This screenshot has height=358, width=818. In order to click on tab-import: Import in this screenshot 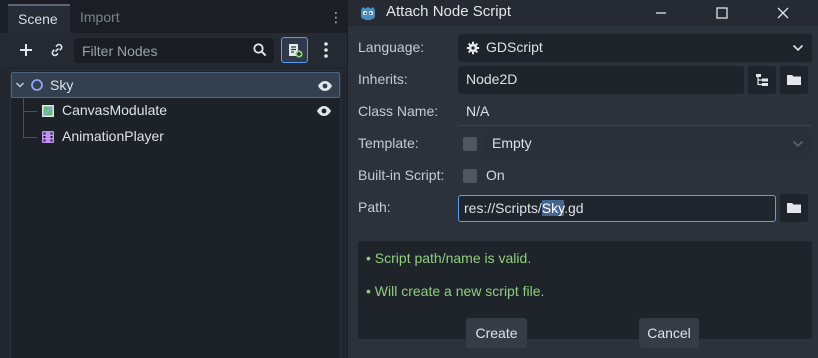, I will do `click(100, 18)`.